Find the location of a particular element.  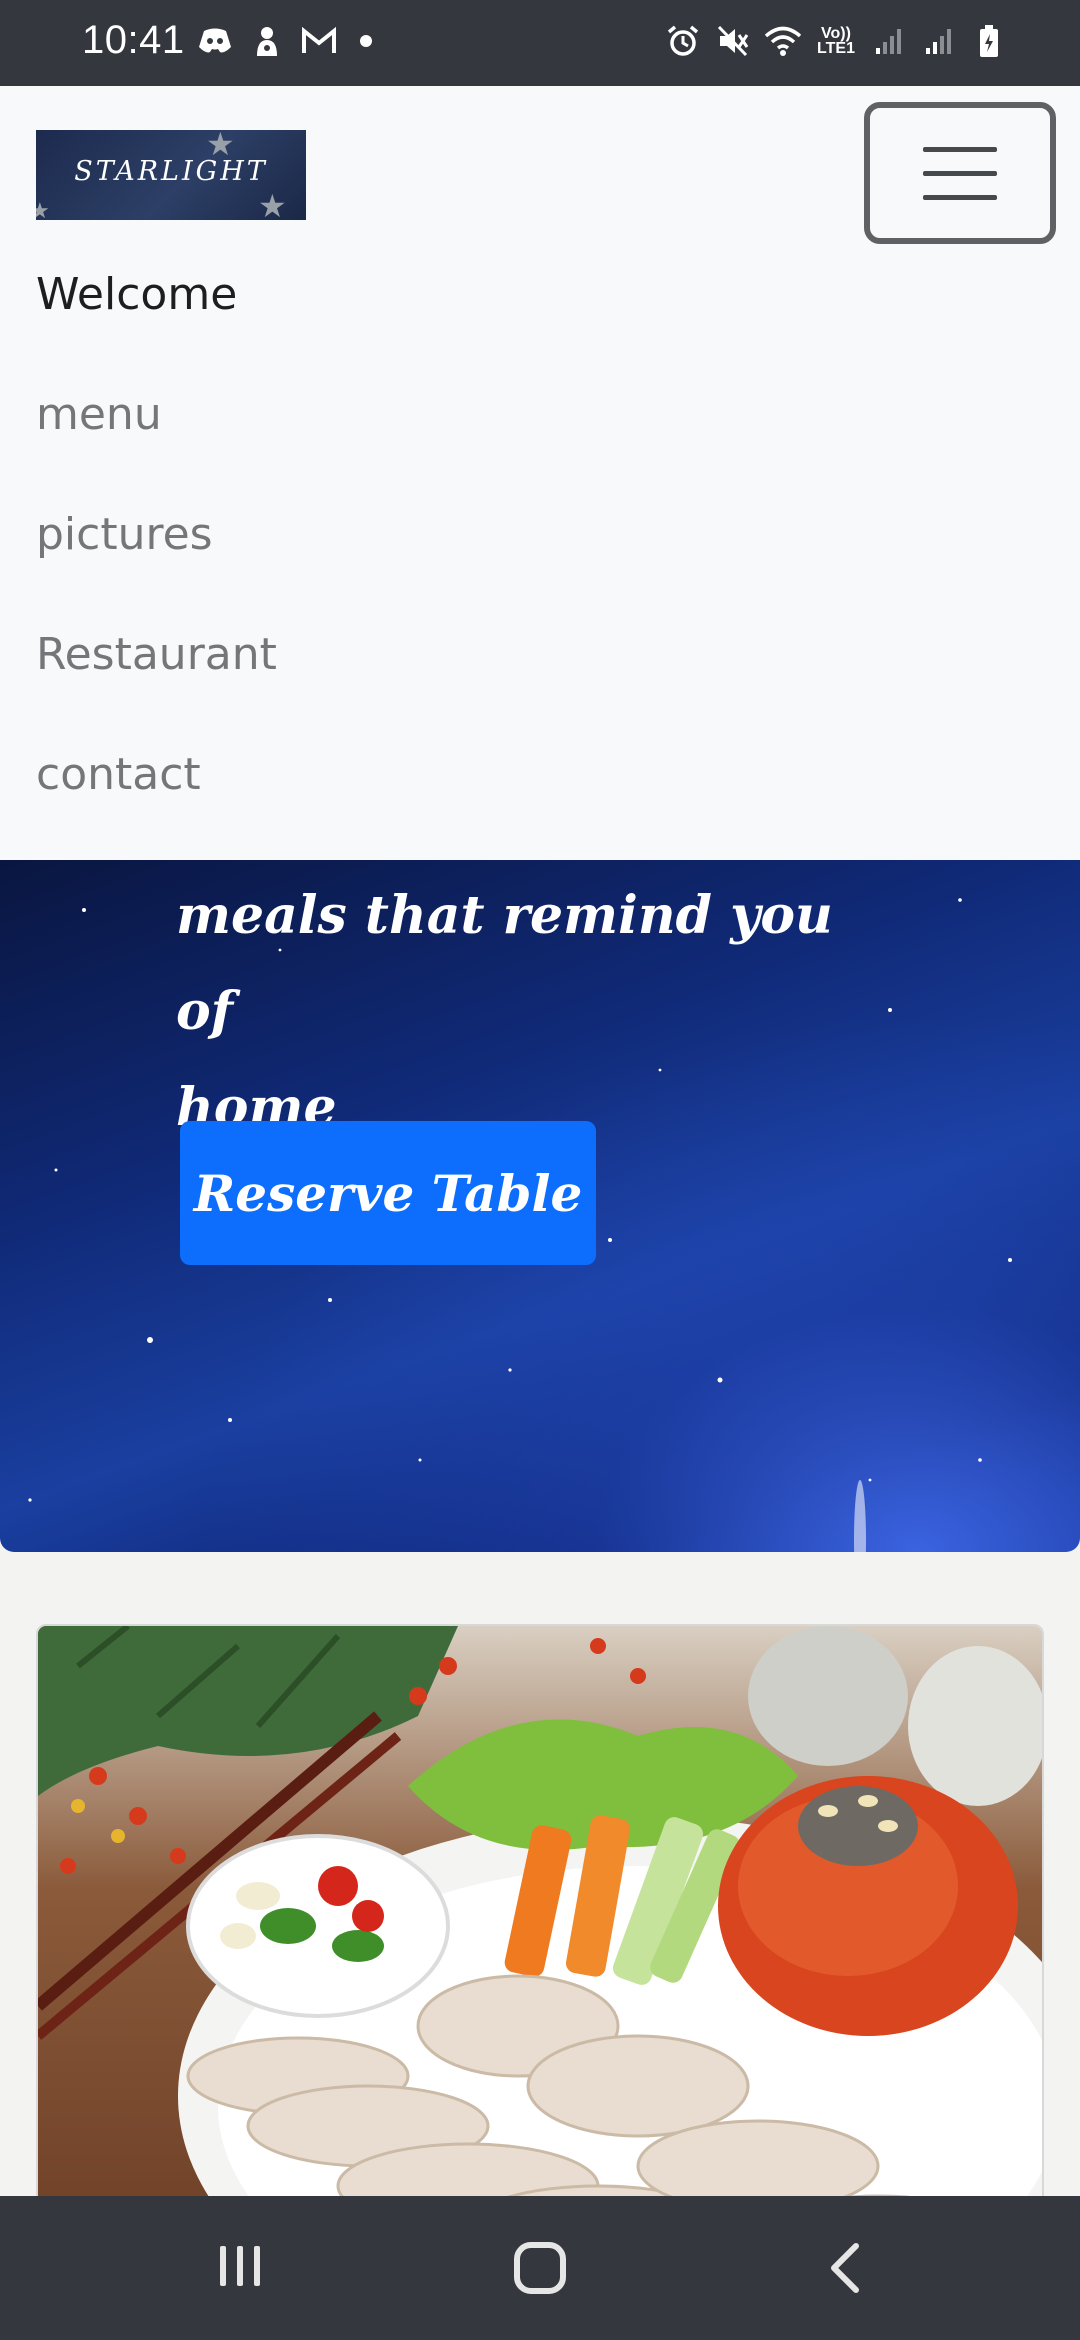

home-icon is located at coordinates (540, 2270).